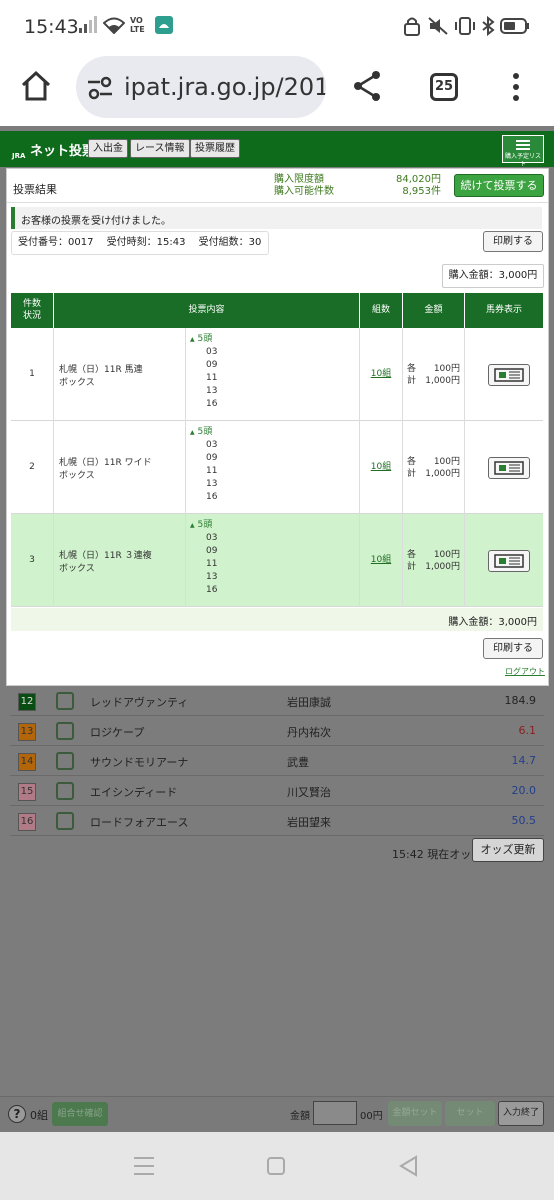  I want to click on vibrate-icon, so click(465, 26).